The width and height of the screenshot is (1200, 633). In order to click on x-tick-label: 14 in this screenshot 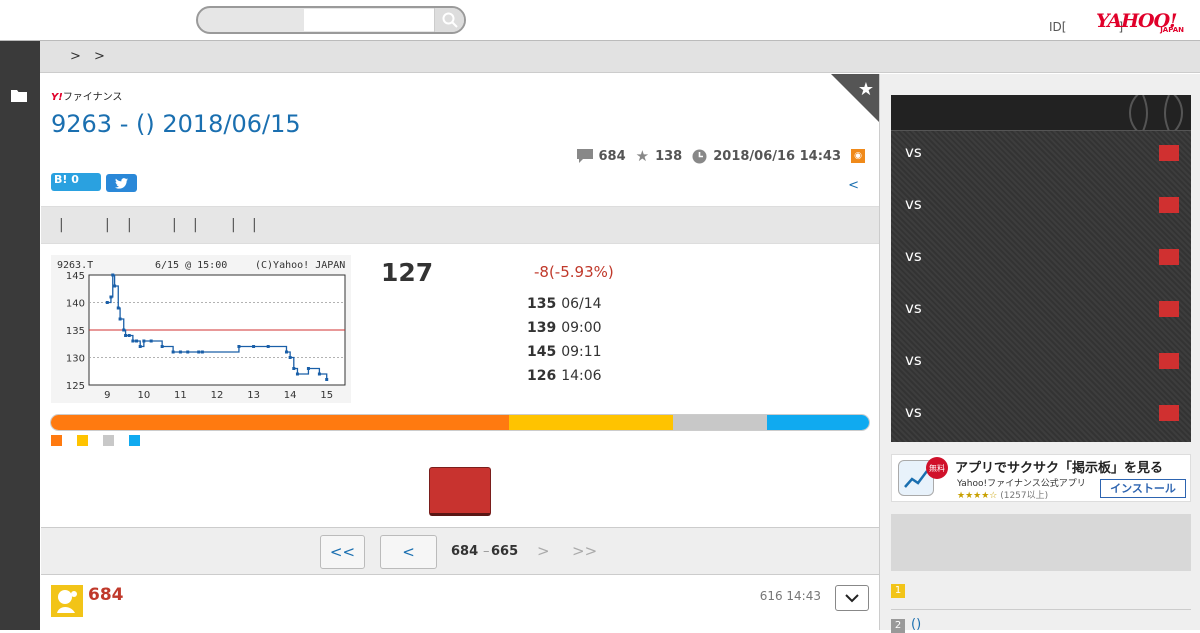, I will do `click(290, 395)`.